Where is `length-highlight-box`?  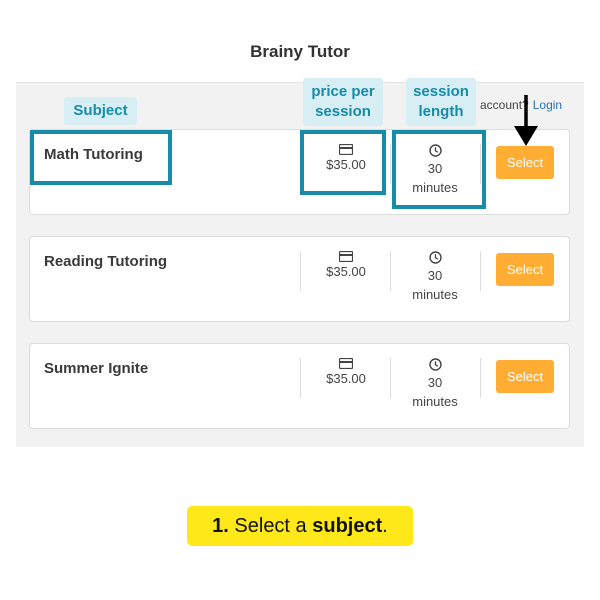
length-highlight-box is located at coordinates (439, 169).